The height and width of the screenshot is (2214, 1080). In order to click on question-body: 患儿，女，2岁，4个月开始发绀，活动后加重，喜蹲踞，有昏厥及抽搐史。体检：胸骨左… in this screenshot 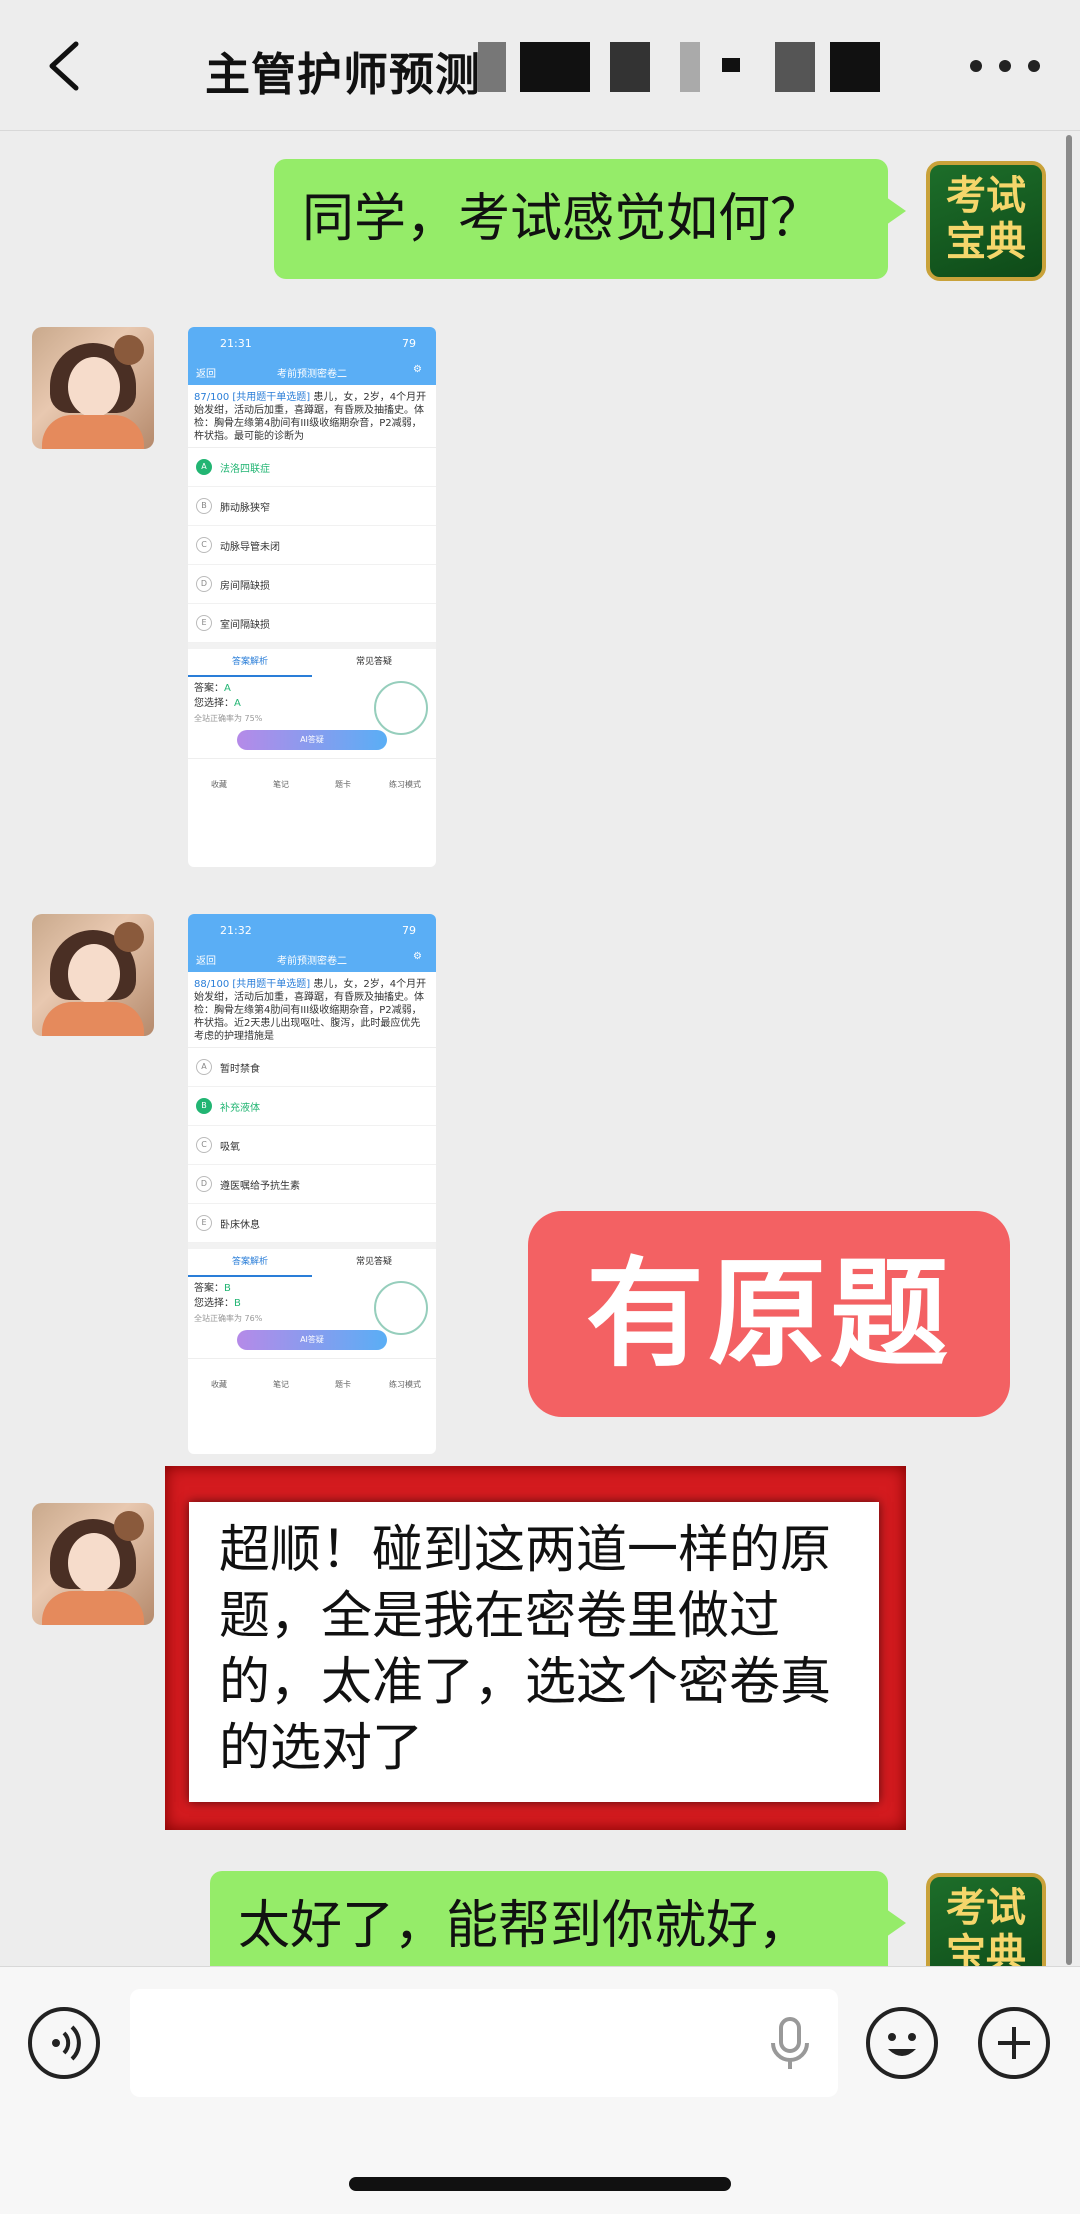, I will do `click(310, 417)`.